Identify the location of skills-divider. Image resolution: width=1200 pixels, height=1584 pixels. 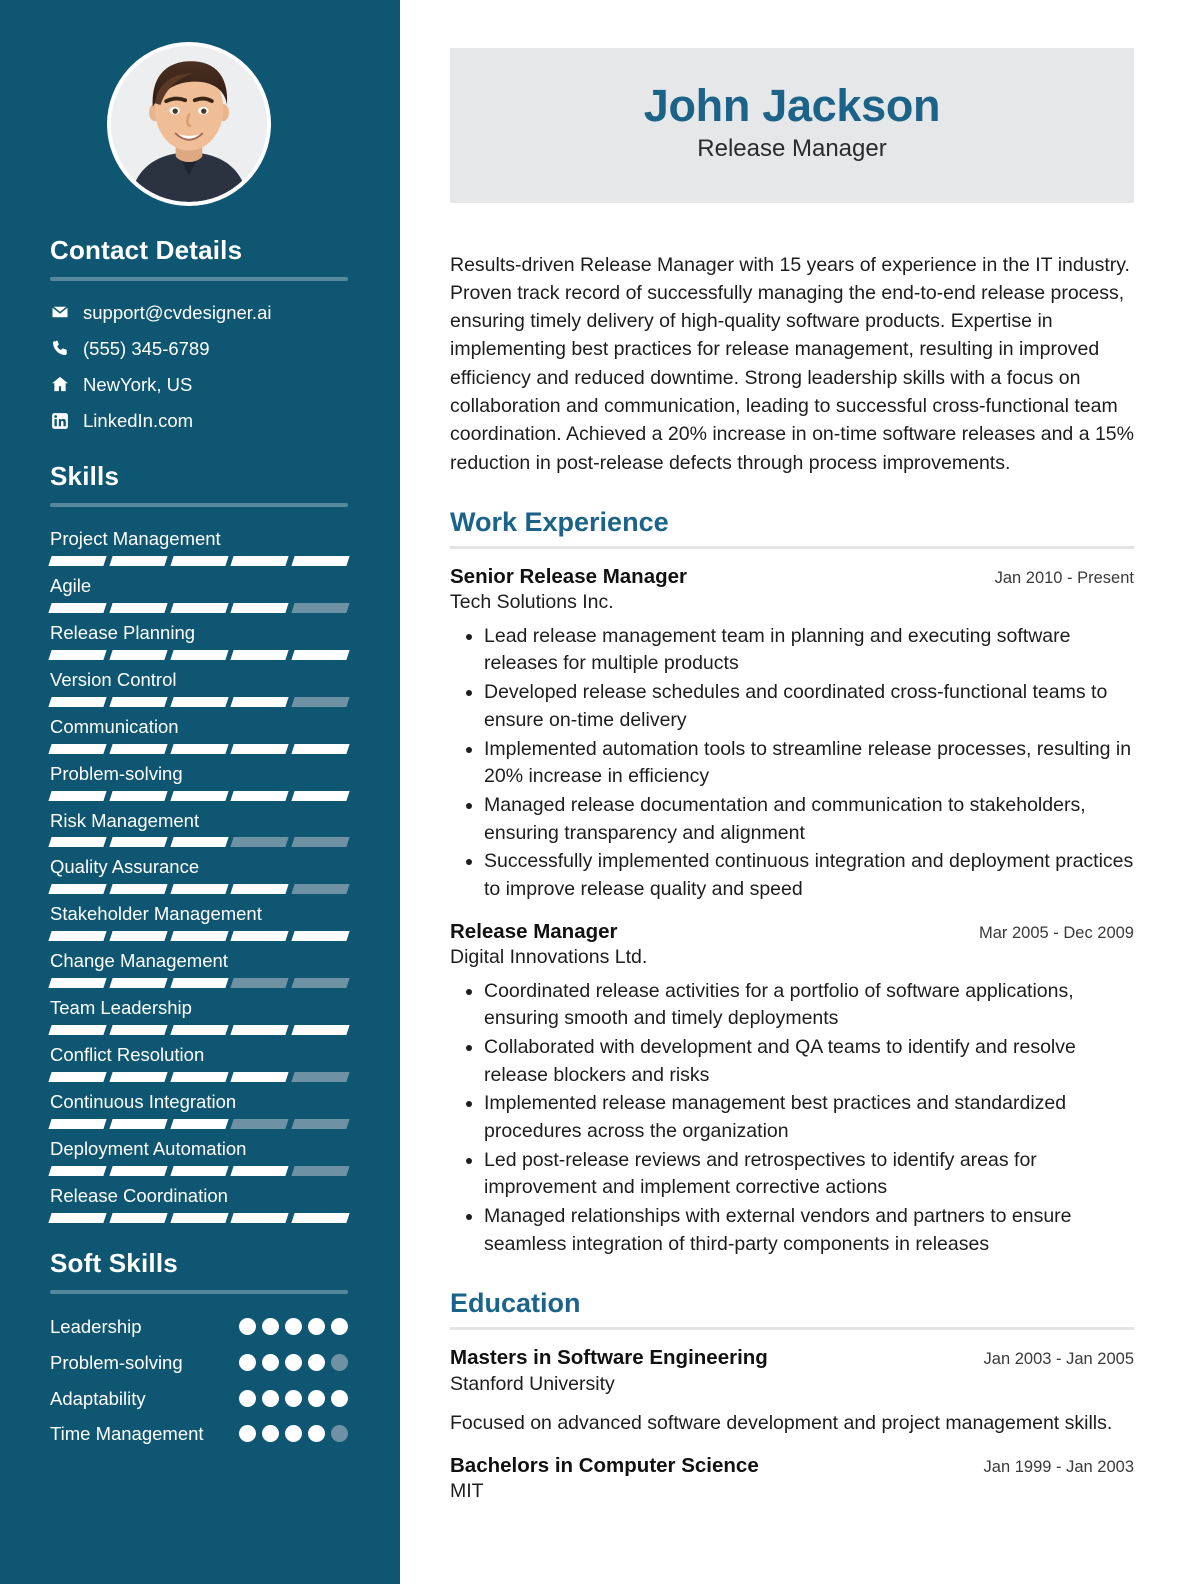
(199, 504).